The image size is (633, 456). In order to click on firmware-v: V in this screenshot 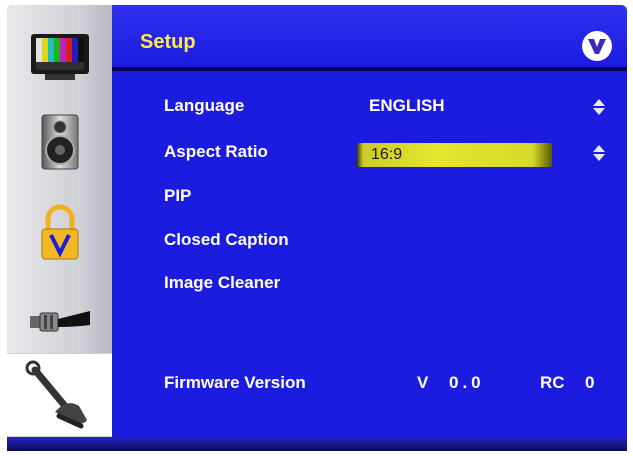, I will do `click(423, 382)`.